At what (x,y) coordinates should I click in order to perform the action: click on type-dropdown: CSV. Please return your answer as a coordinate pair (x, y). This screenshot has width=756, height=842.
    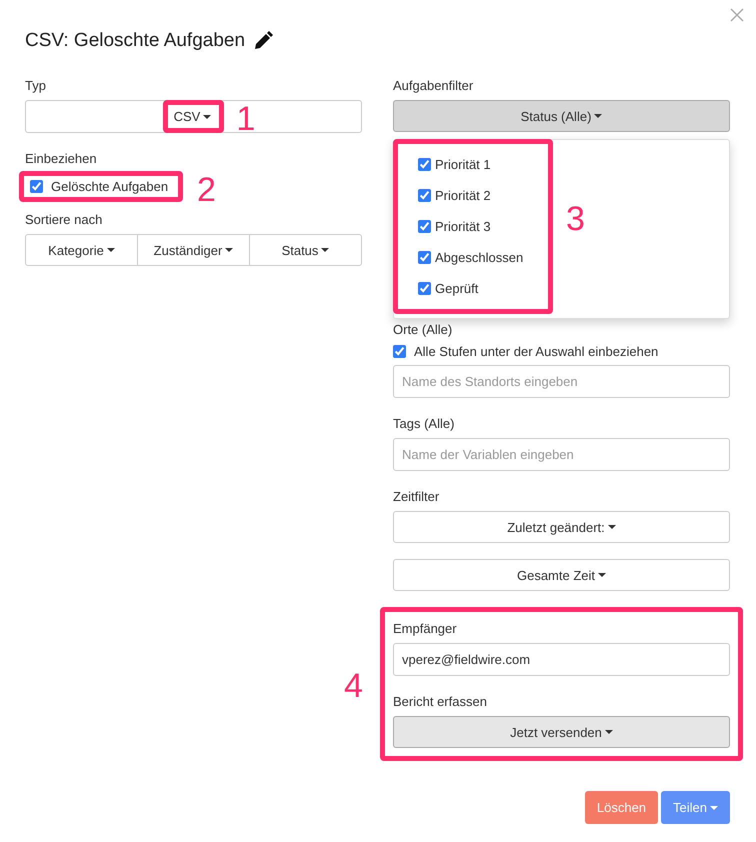
    Looking at the image, I should click on (194, 116).